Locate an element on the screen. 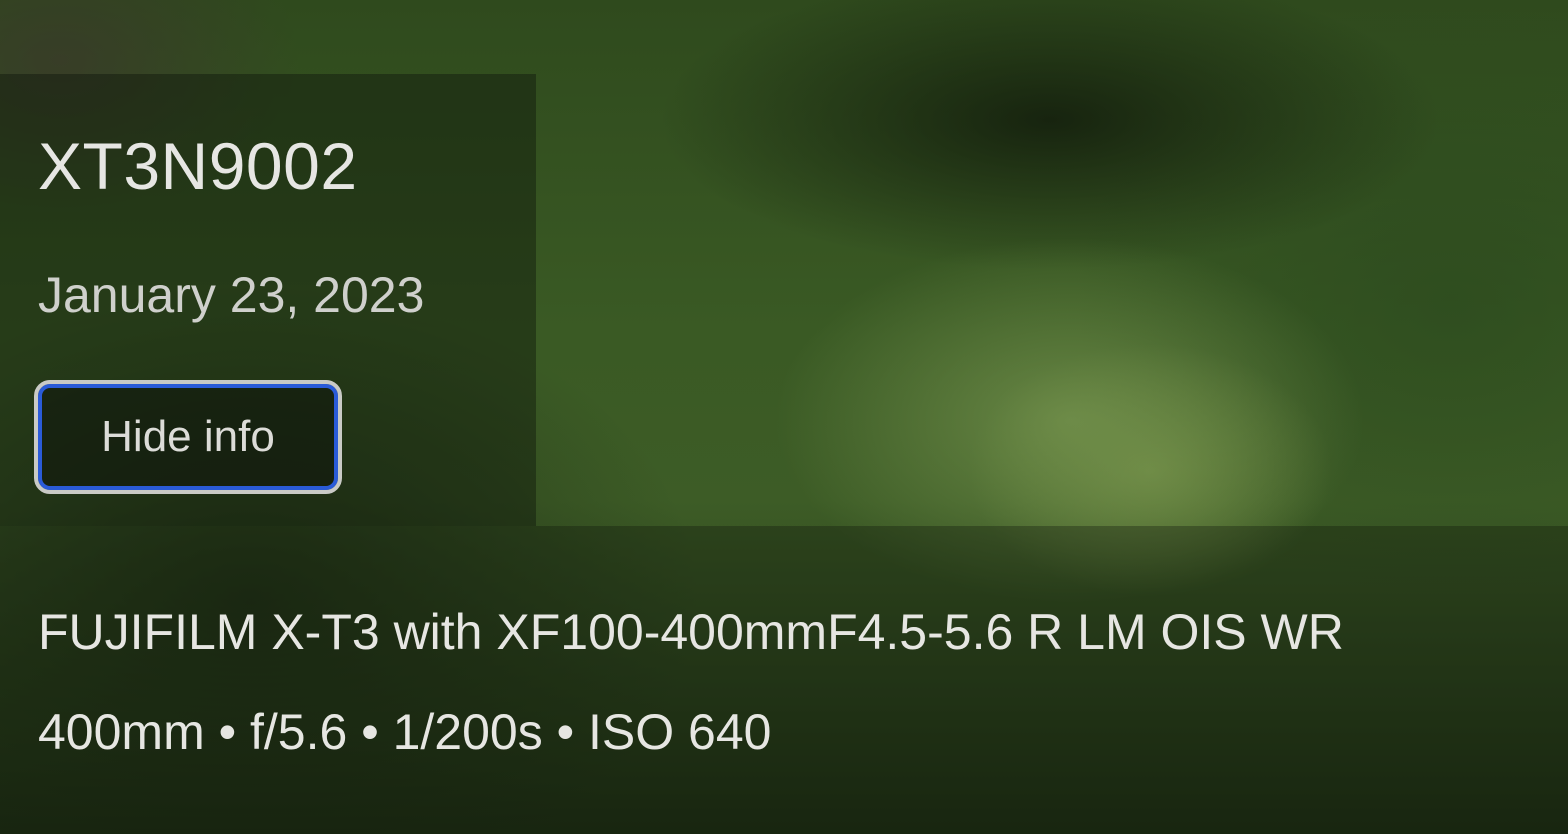  hide-info-button: Hide info is located at coordinates (188, 437).